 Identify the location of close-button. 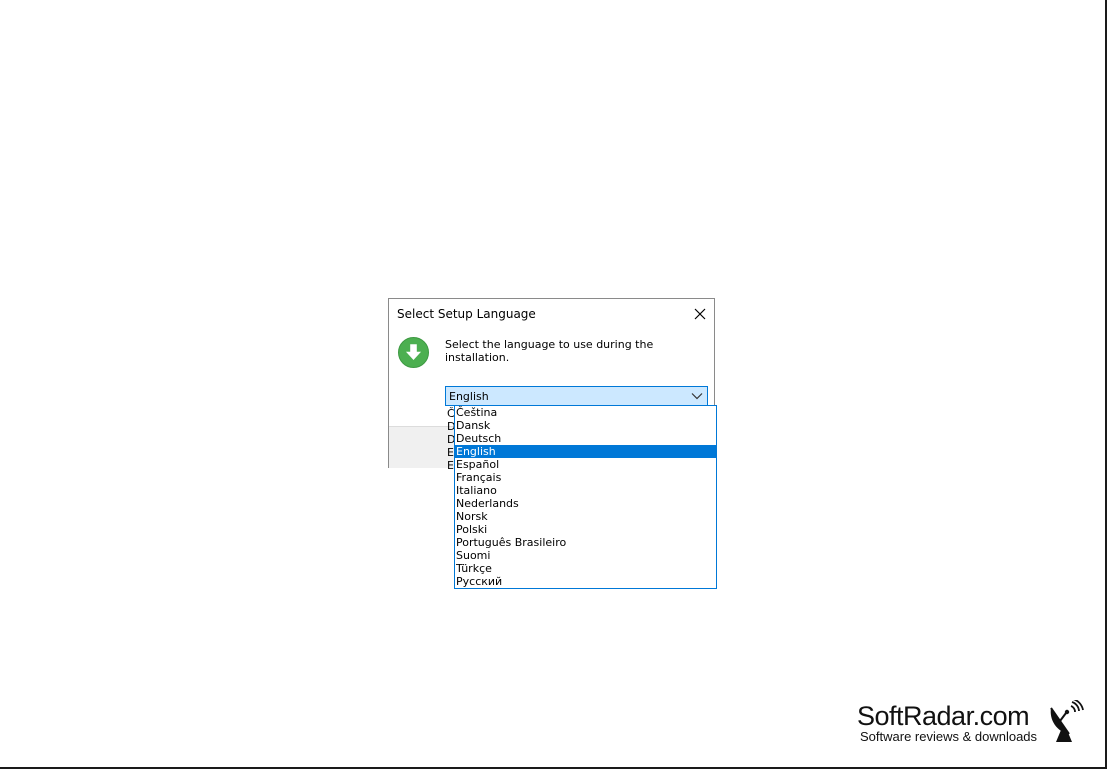
(700, 314).